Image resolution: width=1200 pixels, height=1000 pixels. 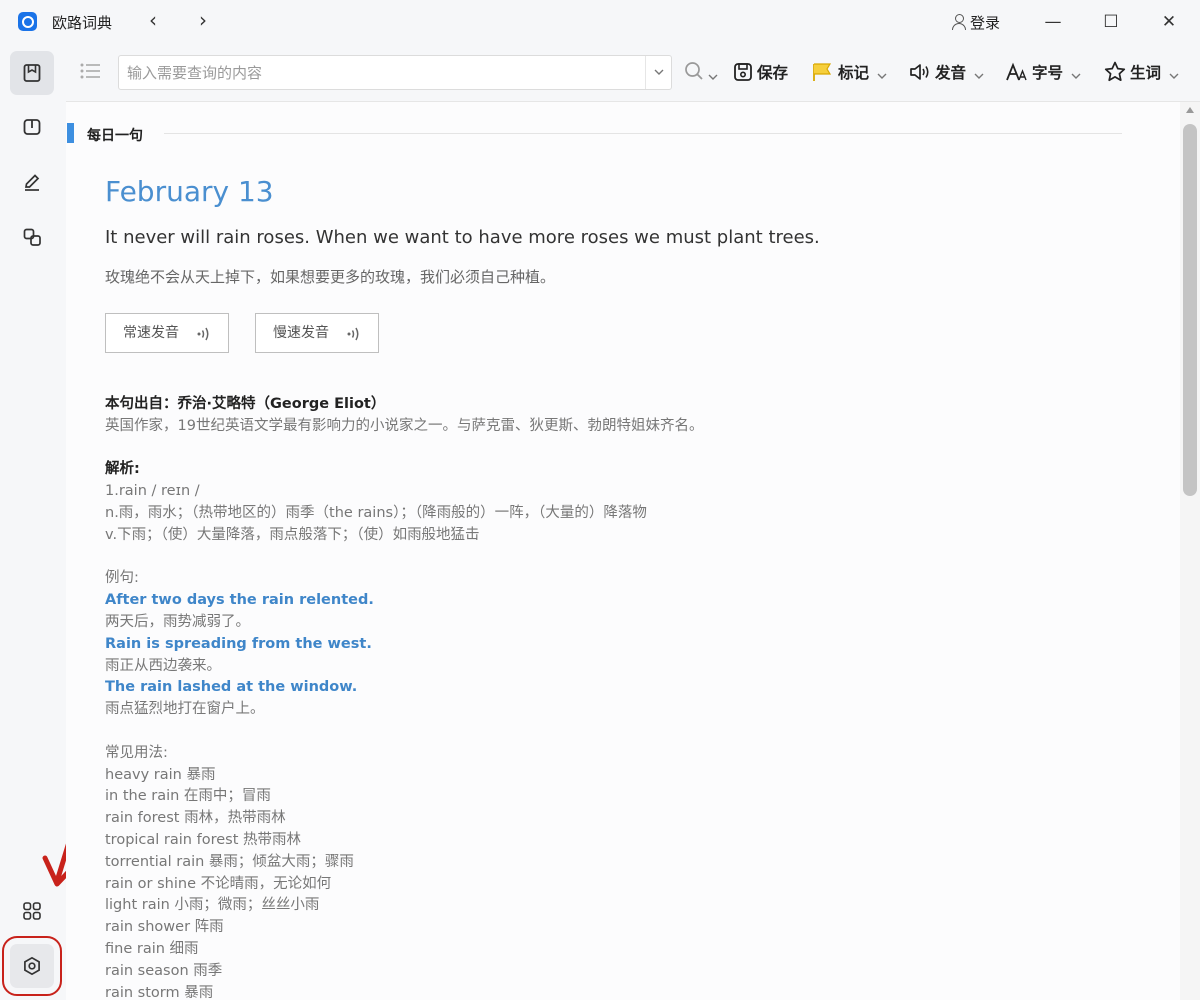 I want to click on sidebar-item-settings, so click(x=32, y=966).